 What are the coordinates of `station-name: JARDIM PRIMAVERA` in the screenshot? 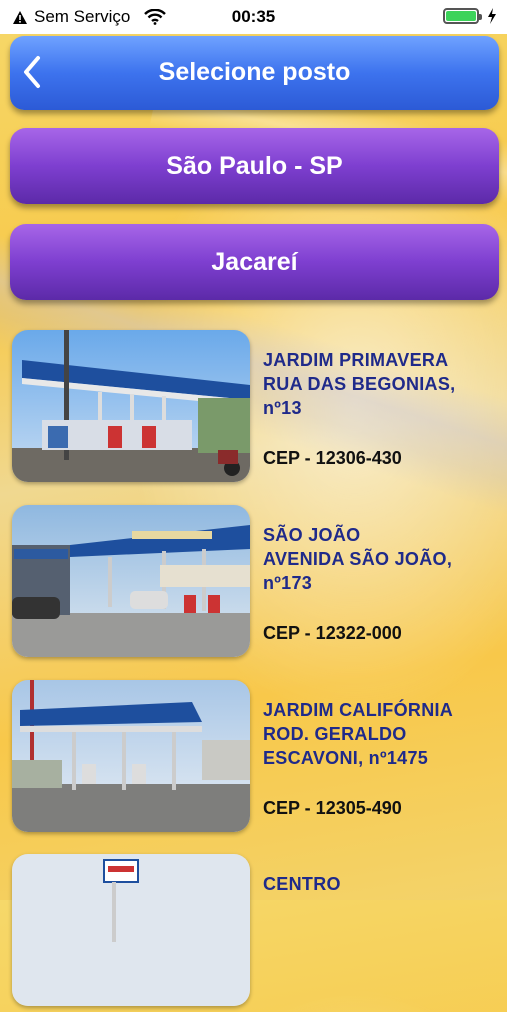 It's located at (356, 360).